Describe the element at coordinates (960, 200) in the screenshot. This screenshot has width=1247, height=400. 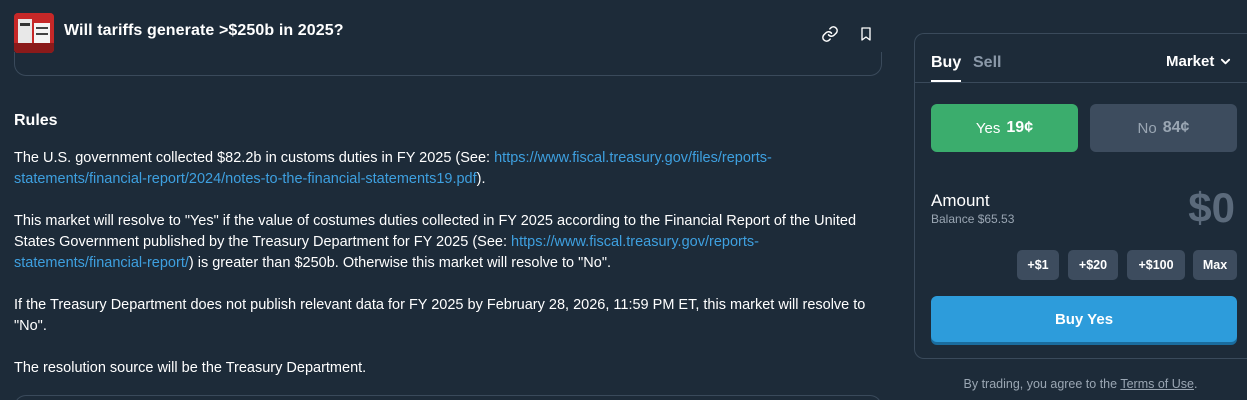
I see `amount-label: Amount` at that location.